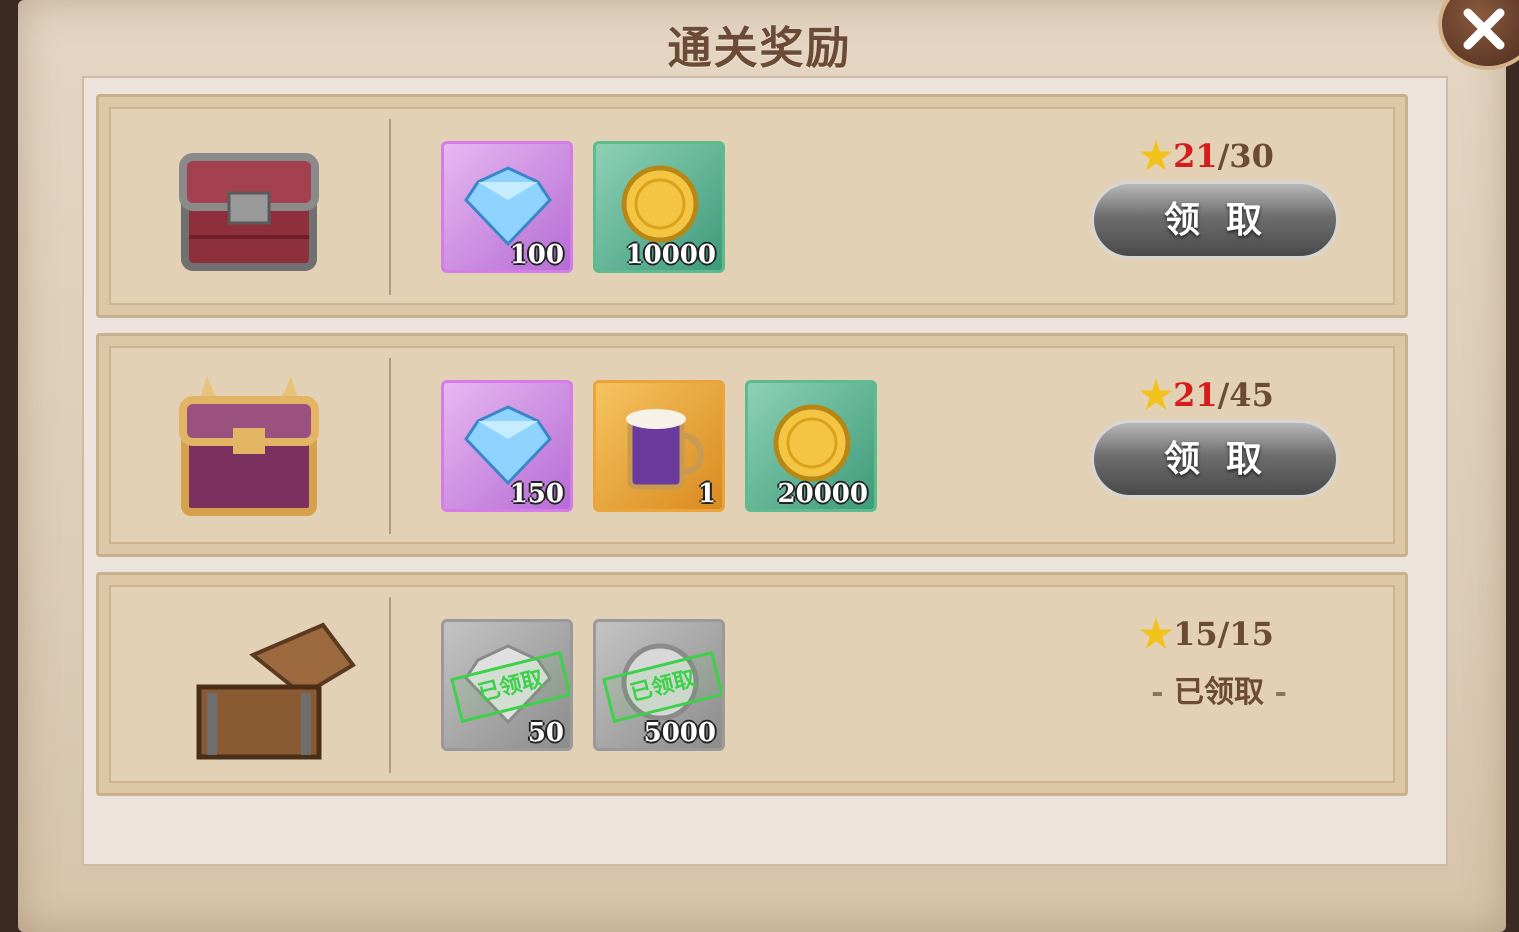 This screenshot has height=932, width=1519. I want to click on horned-gold-chest-icon, so click(249, 446).